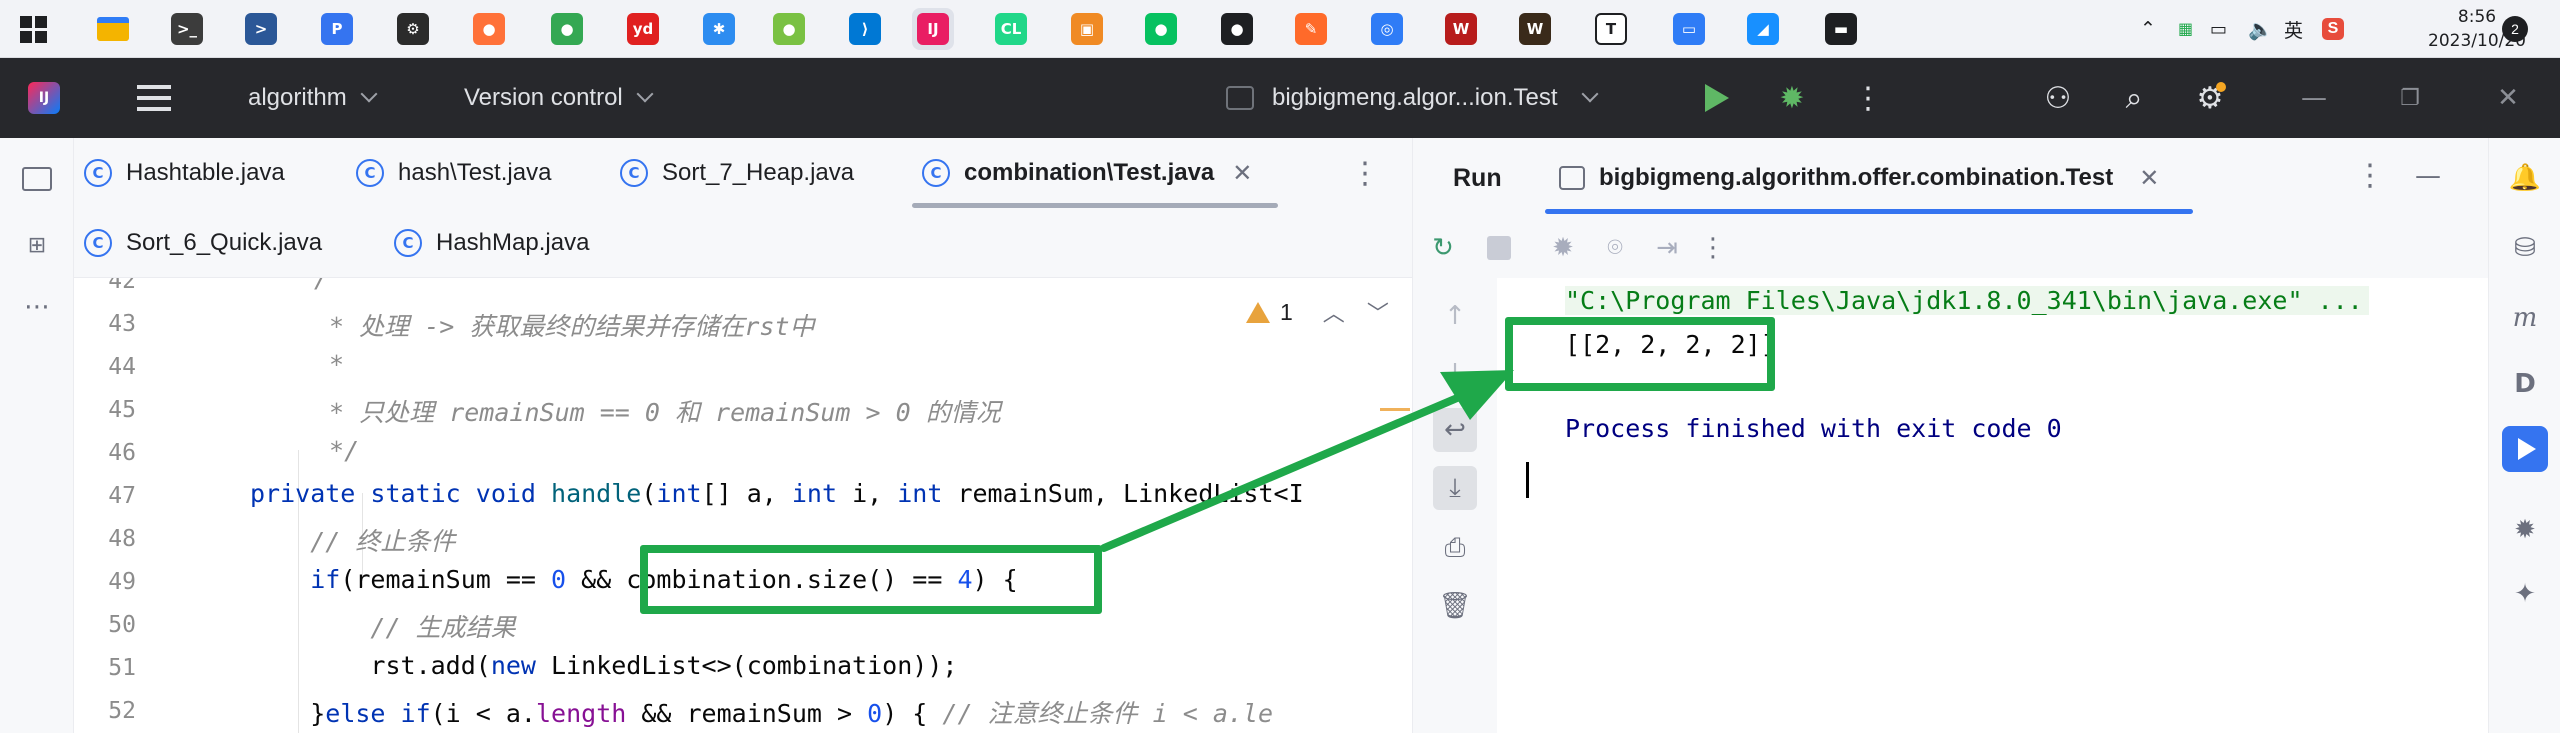 This screenshot has width=2560, height=733. What do you see at coordinates (1311, 29) in the screenshot?
I see `app-feather-icon: ✎` at bounding box center [1311, 29].